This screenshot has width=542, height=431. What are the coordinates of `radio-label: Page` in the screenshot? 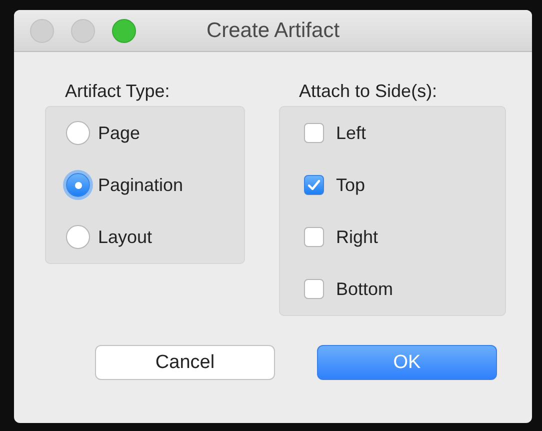 It's located at (119, 133).